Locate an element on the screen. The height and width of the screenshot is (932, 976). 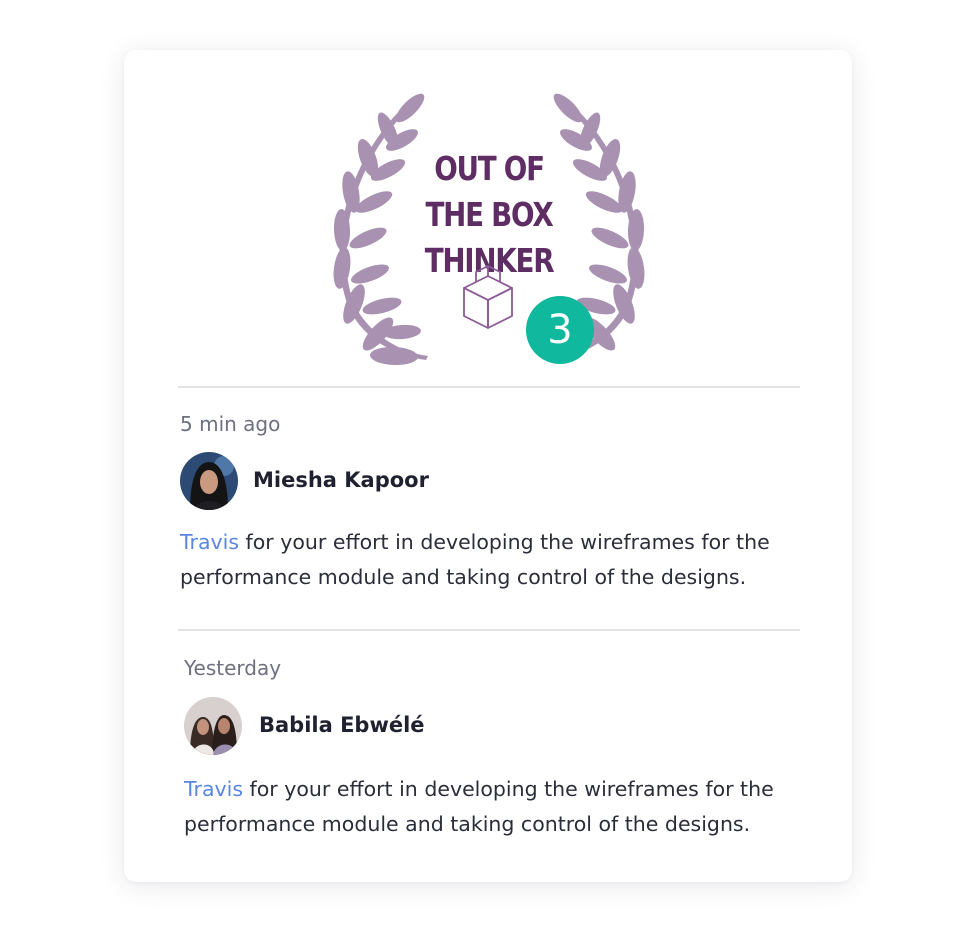
award-count-badge: 3 is located at coordinates (560, 330).